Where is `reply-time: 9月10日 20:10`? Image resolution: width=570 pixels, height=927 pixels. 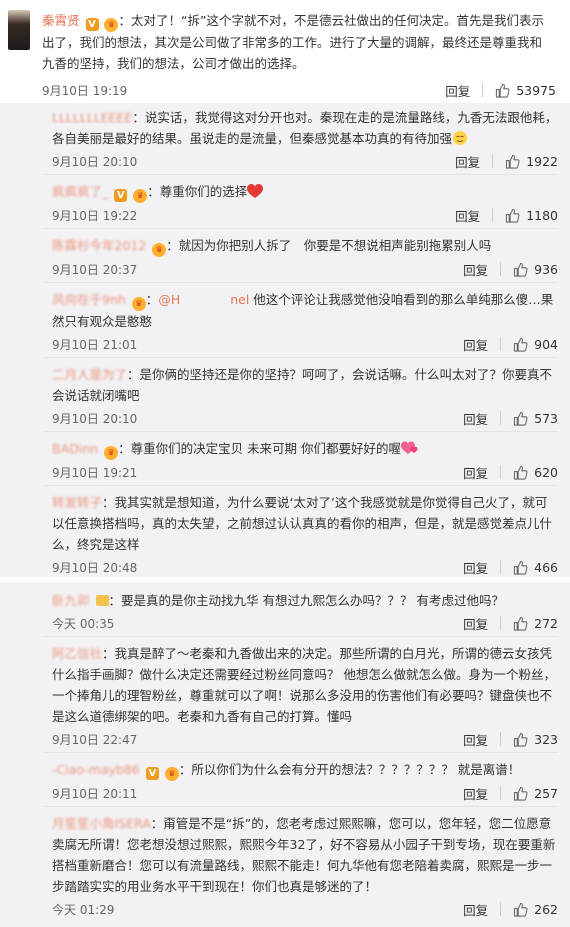
reply-time: 9月10日 20:10 is located at coordinates (95, 419).